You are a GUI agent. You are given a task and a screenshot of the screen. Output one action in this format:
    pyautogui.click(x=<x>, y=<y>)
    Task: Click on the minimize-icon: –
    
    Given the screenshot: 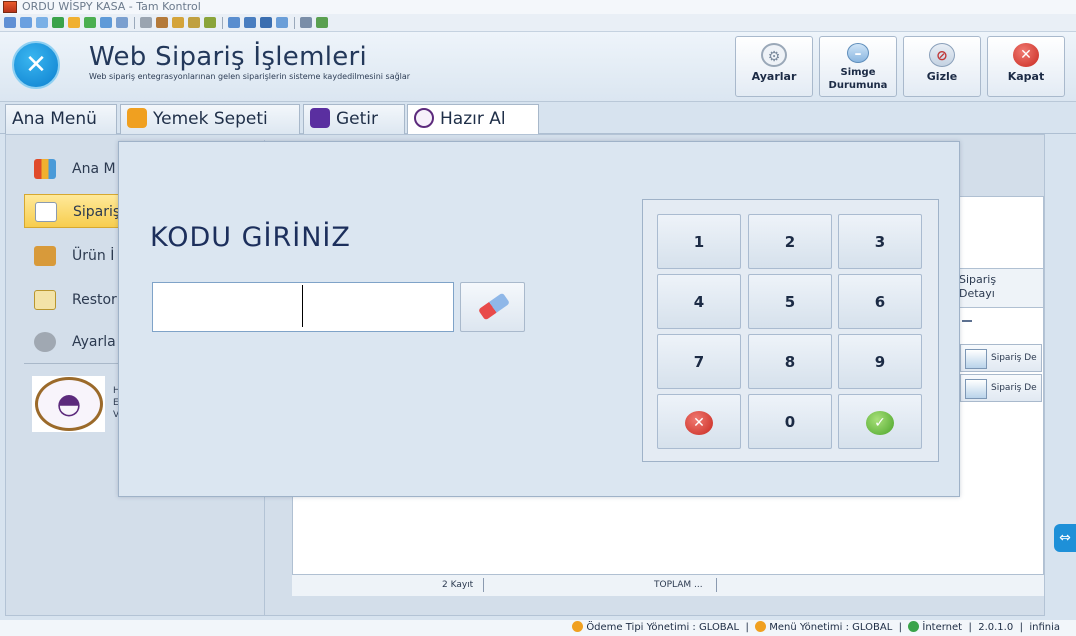 What is the action you would take?
    pyautogui.click(x=858, y=53)
    